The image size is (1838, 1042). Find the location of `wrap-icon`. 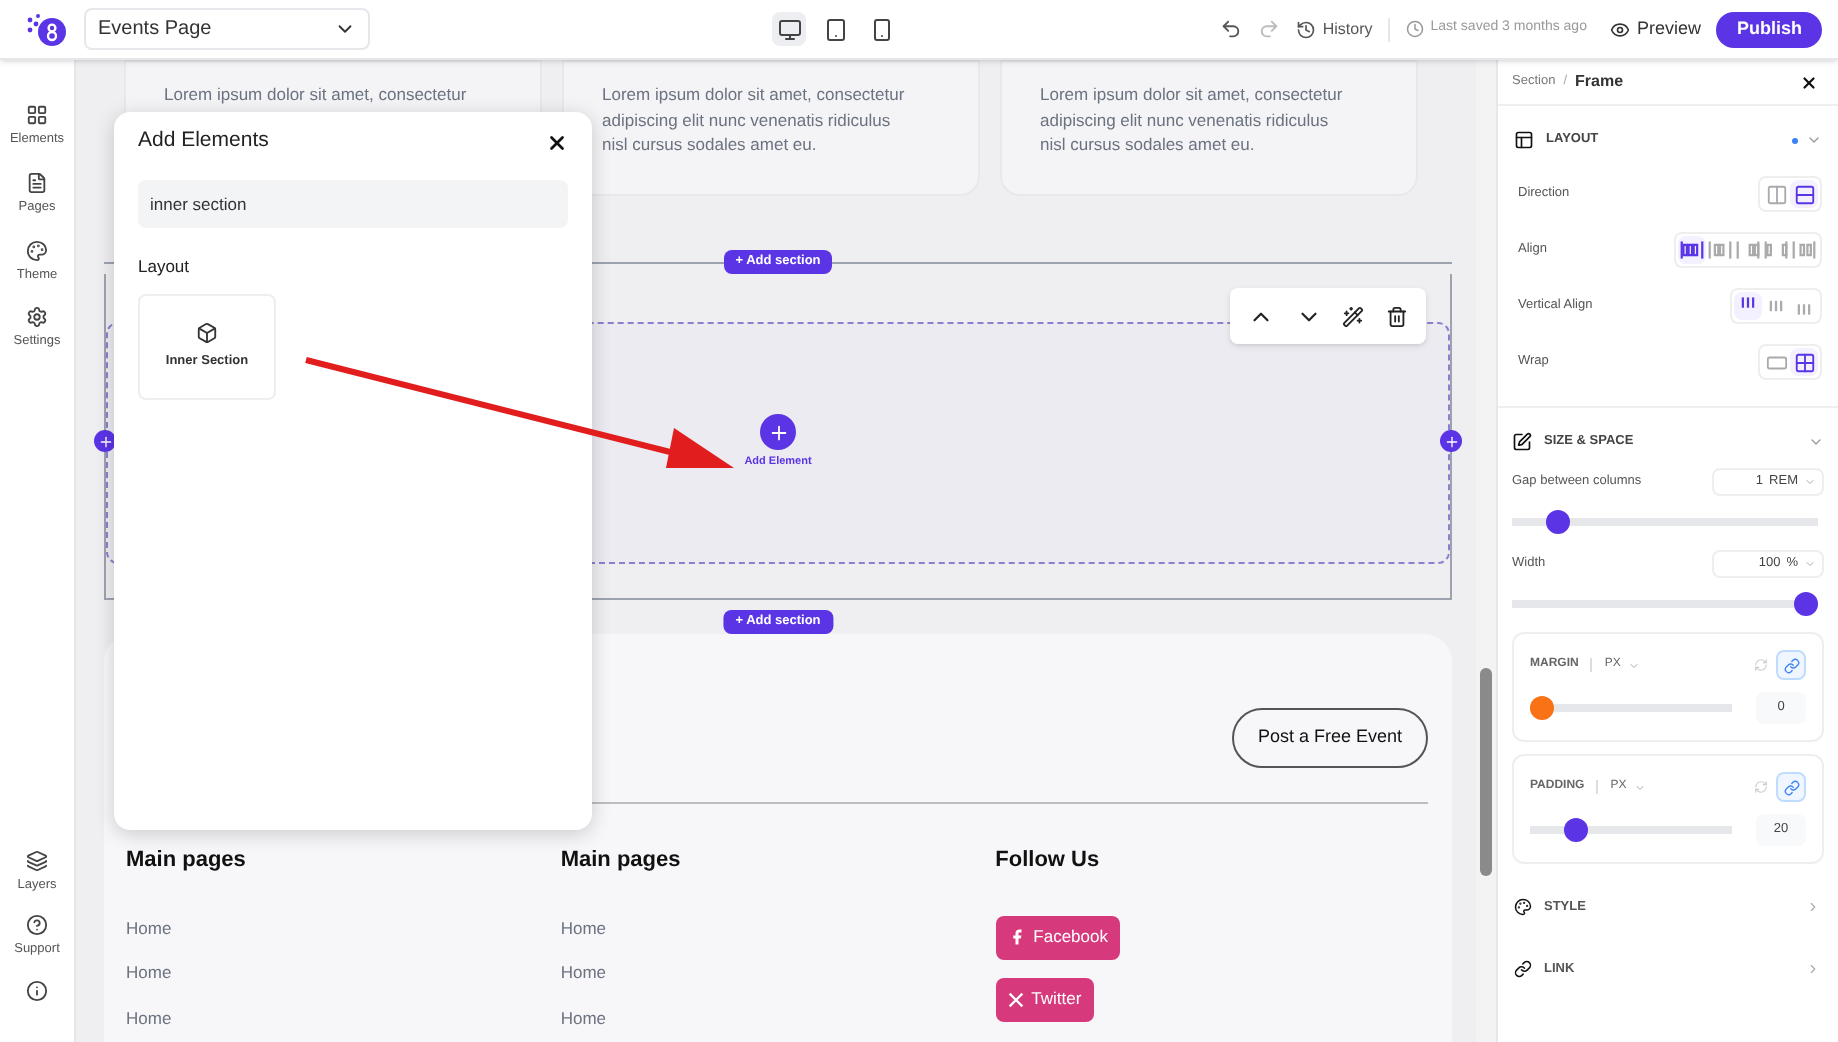

wrap-icon is located at coordinates (1804, 362).